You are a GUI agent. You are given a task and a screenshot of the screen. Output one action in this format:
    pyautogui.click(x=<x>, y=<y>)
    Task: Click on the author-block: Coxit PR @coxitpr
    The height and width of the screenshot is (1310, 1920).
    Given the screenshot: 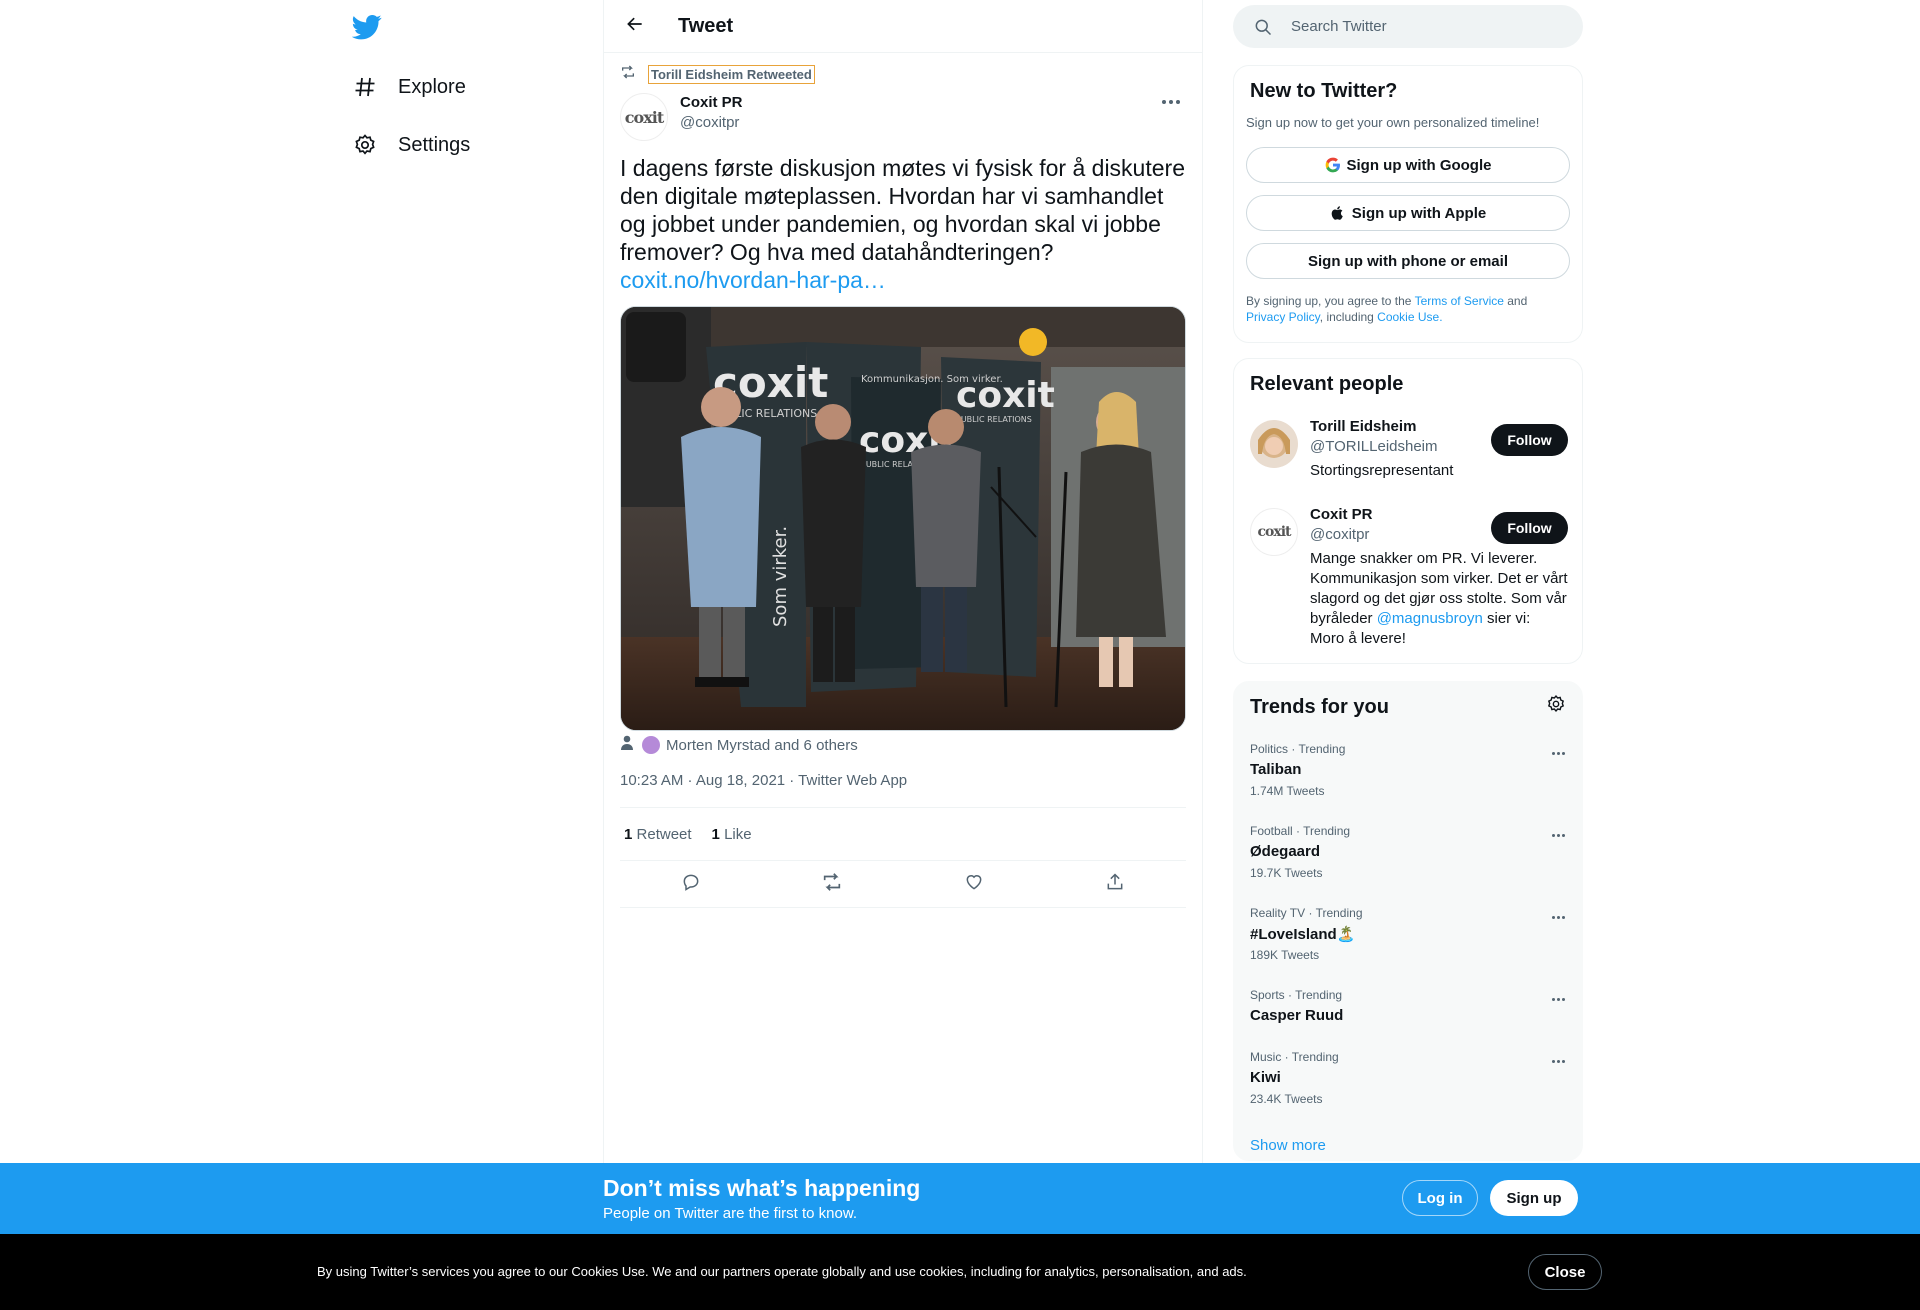 What is the action you would take?
    pyautogui.click(x=711, y=112)
    